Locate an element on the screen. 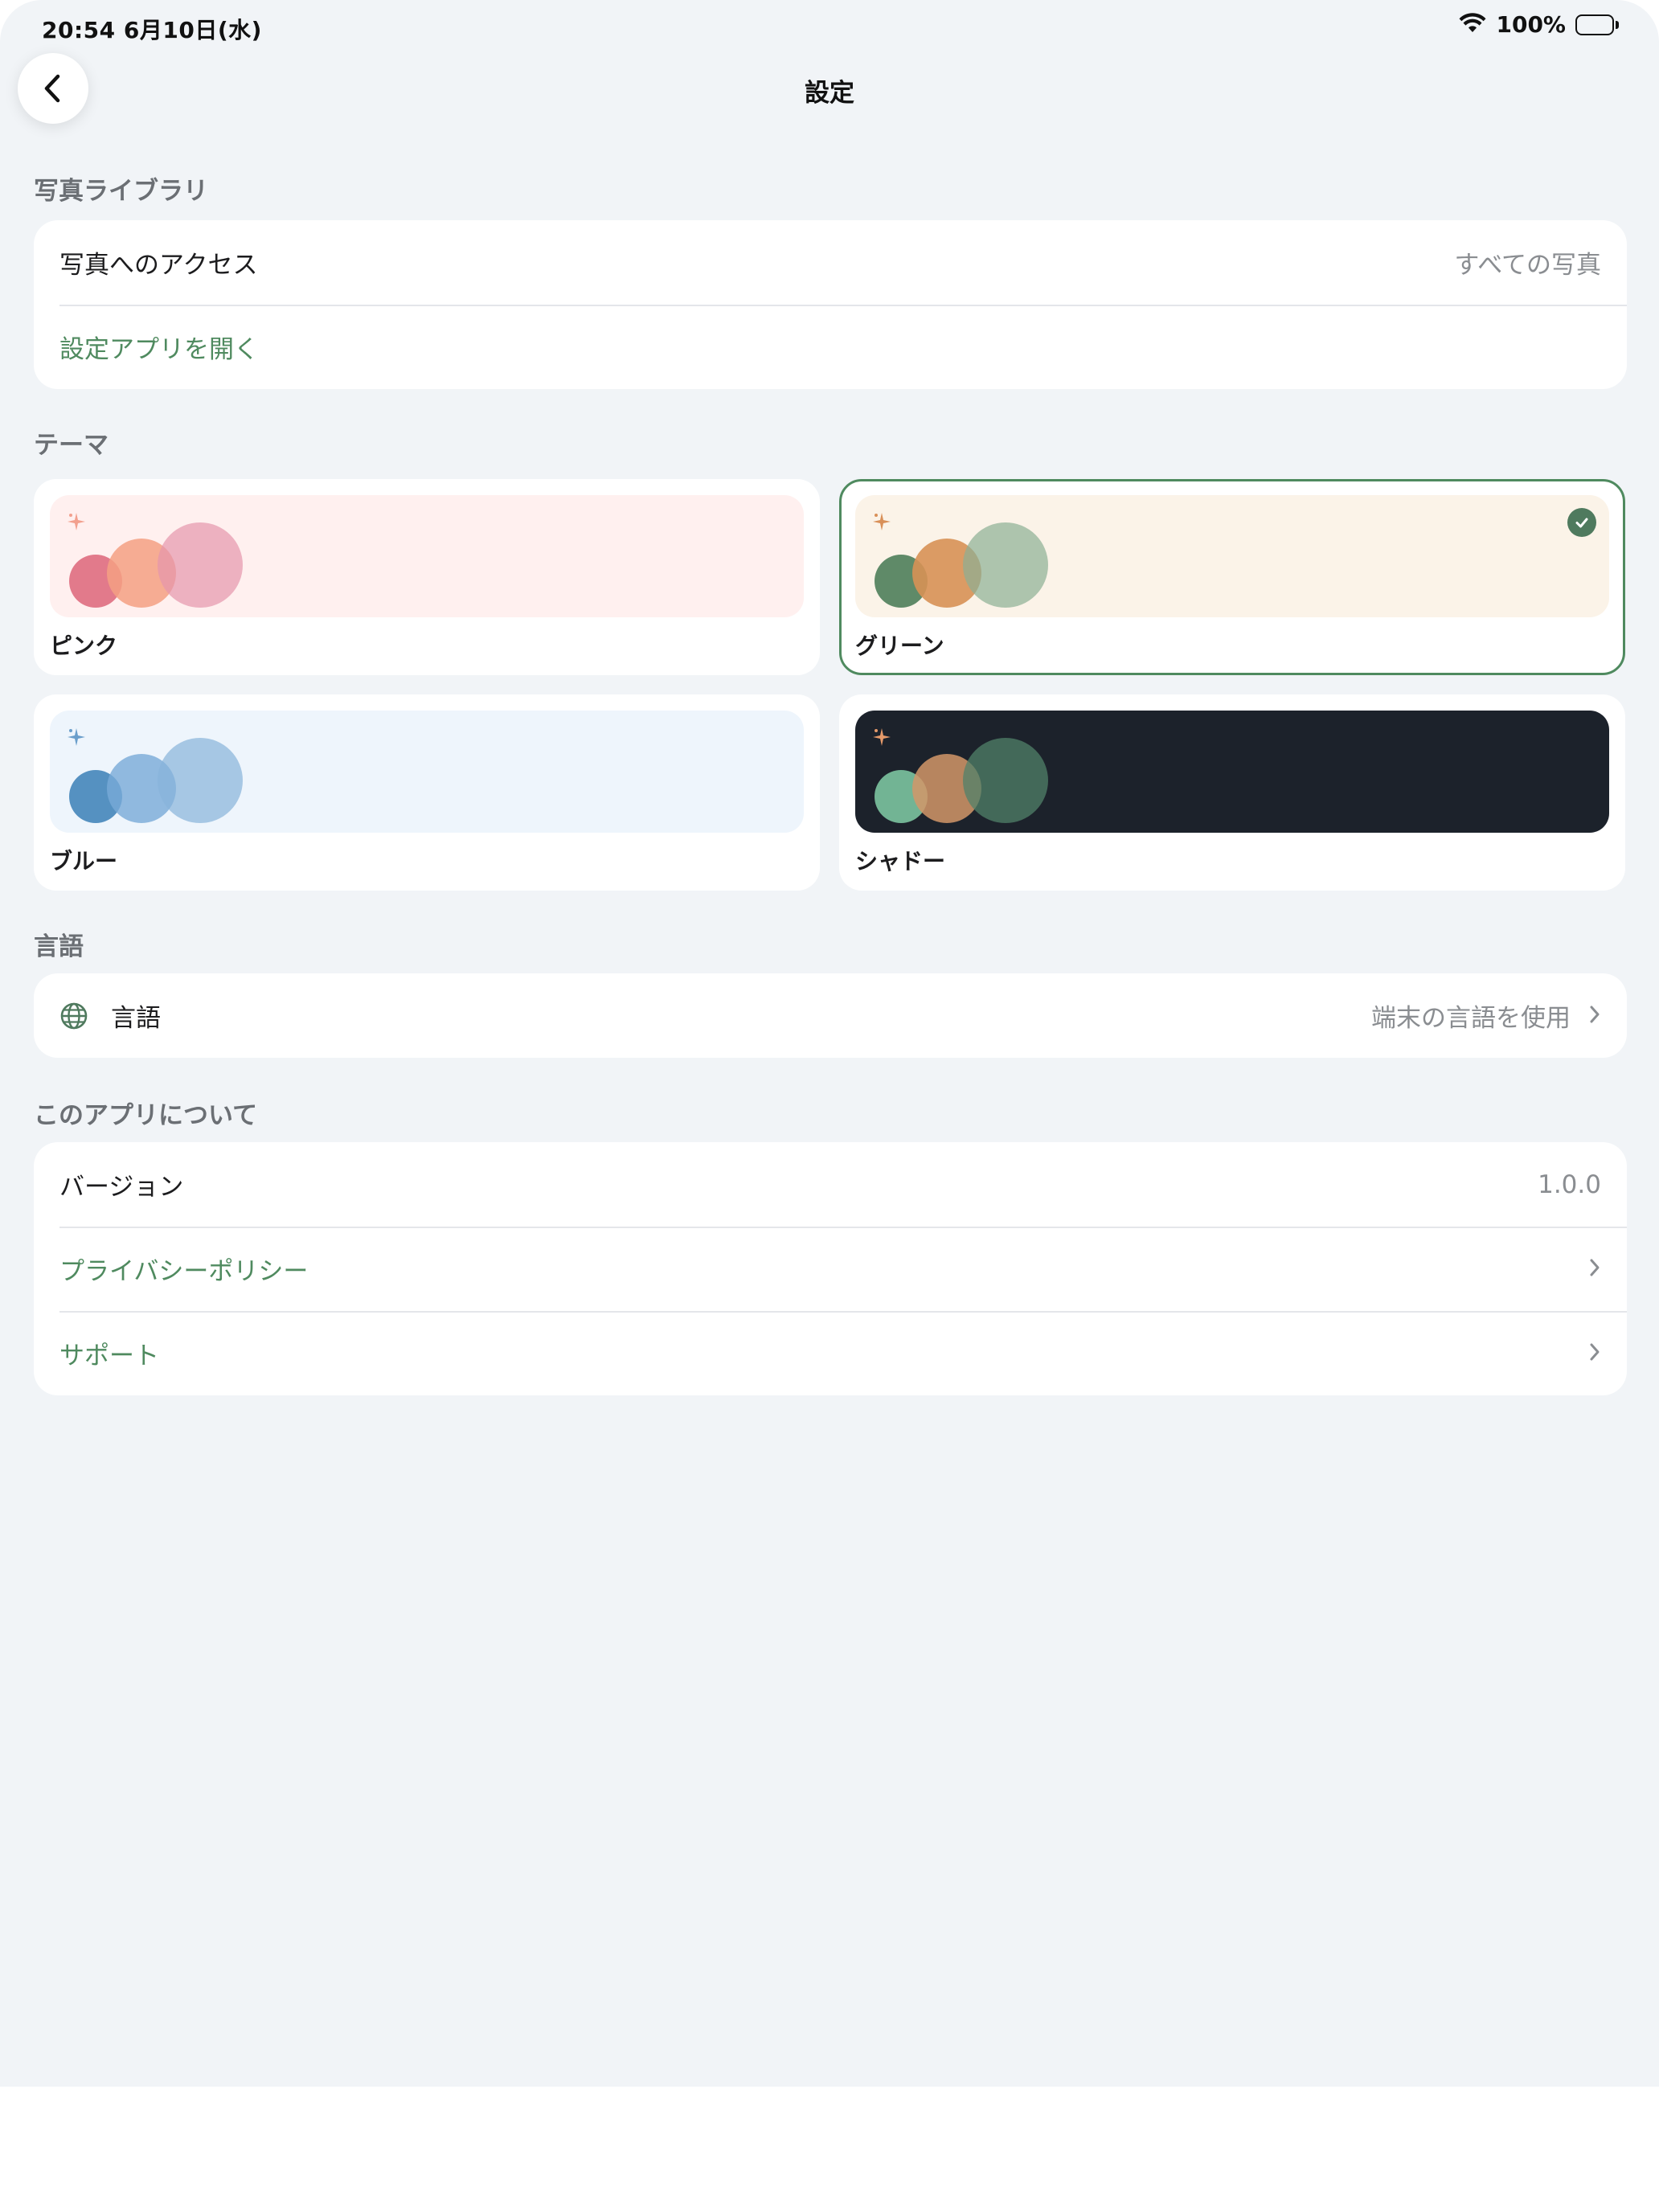  check-circle-icon is located at coordinates (1581, 522).